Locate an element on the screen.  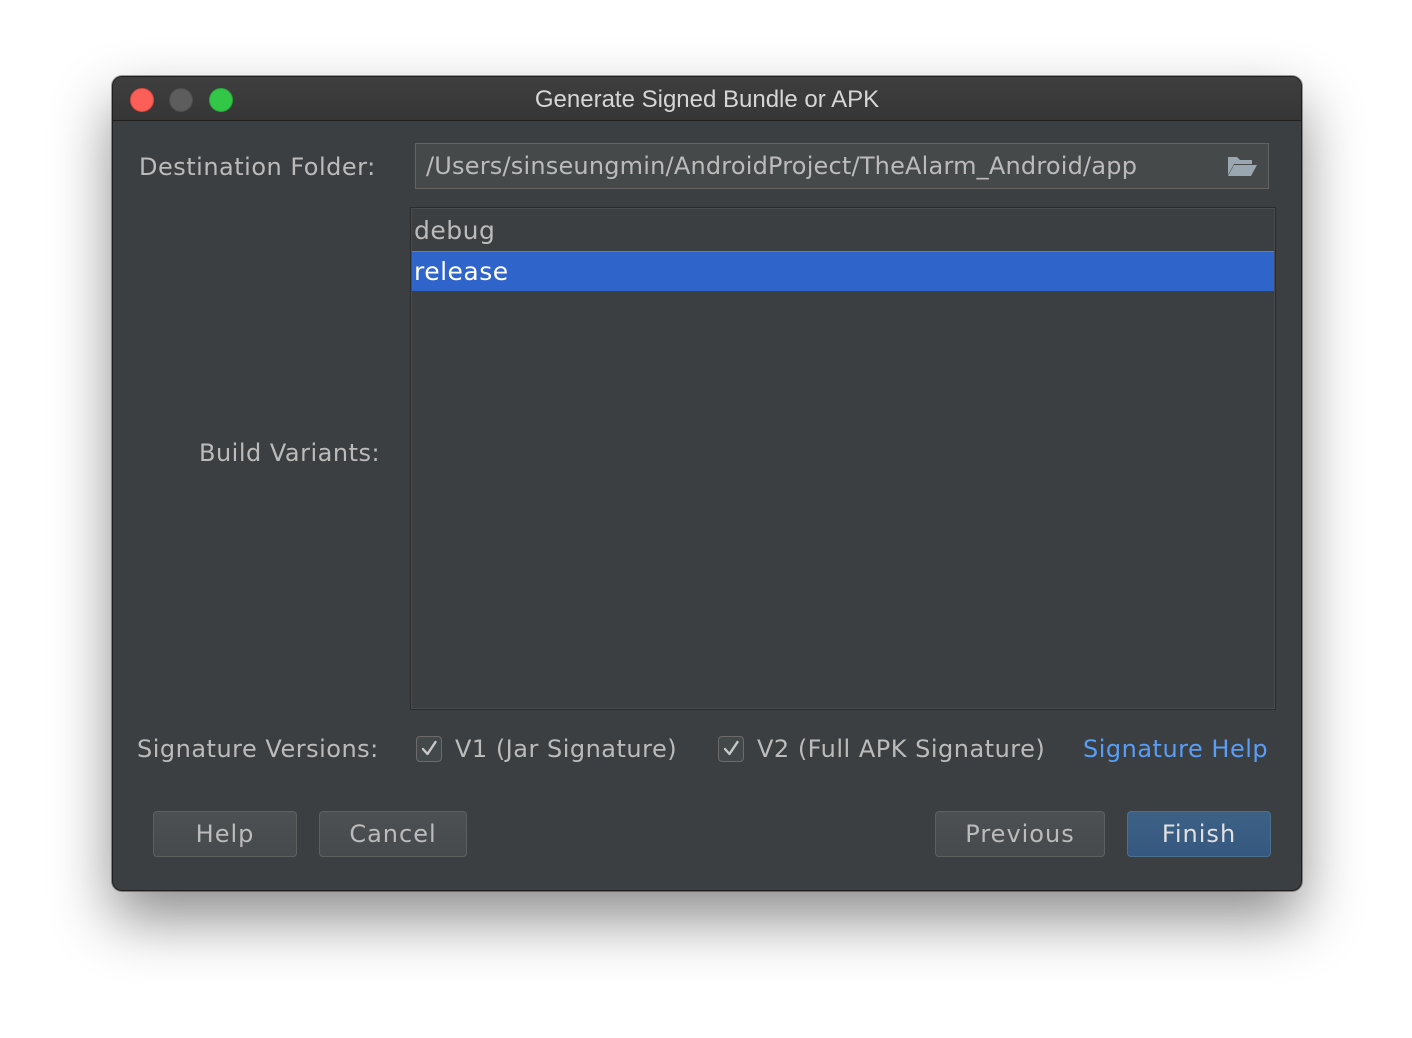
title-bar: Generate Signed Bundle or APK is located at coordinates (707, 99).